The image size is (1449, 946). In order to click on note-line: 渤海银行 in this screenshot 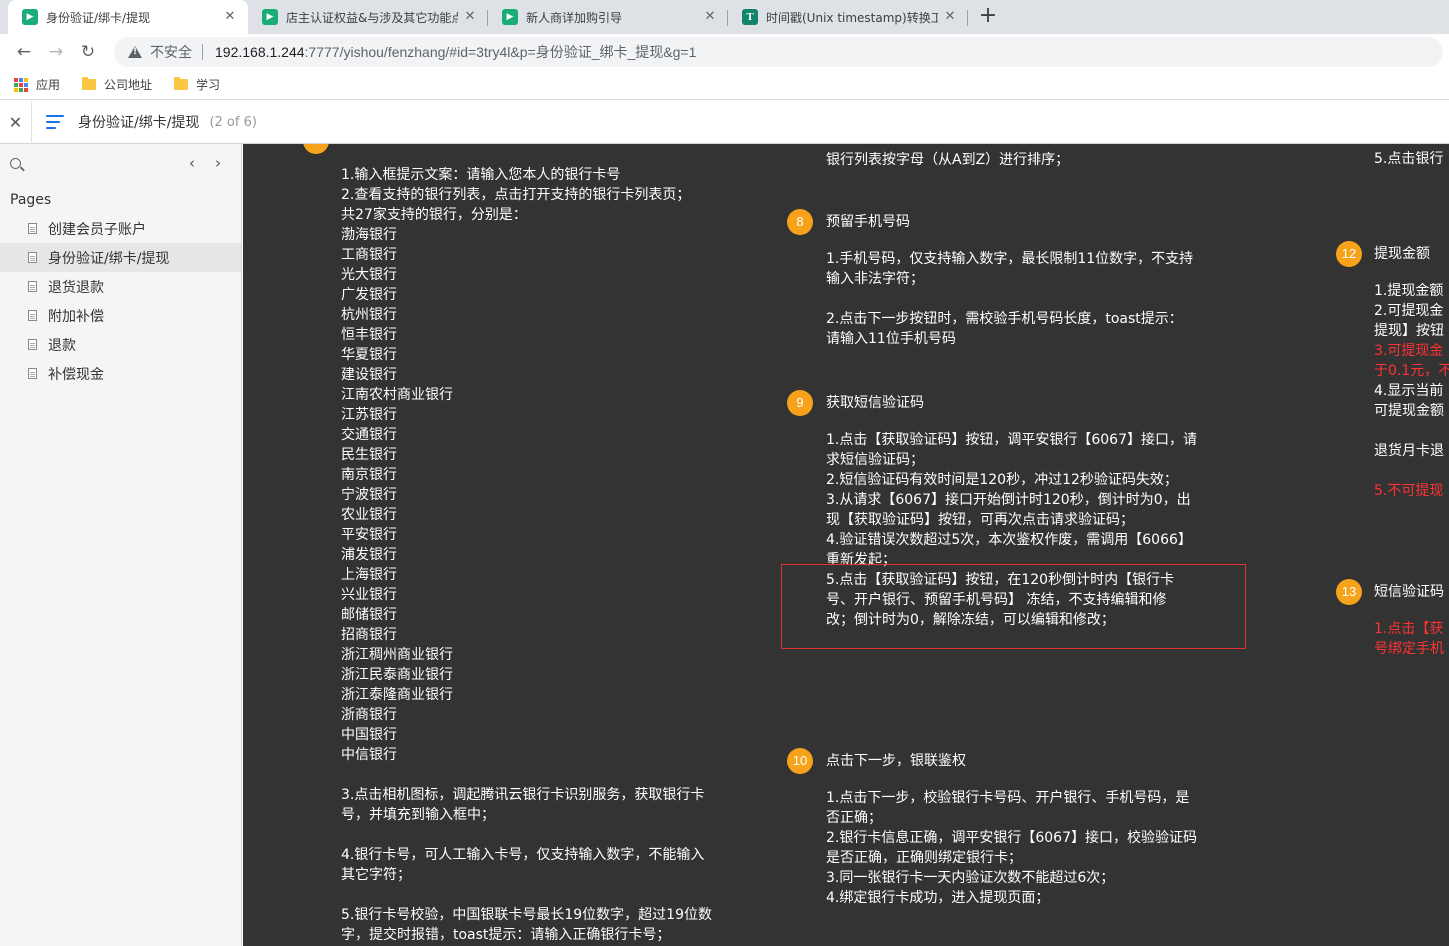, I will do `click(369, 235)`.